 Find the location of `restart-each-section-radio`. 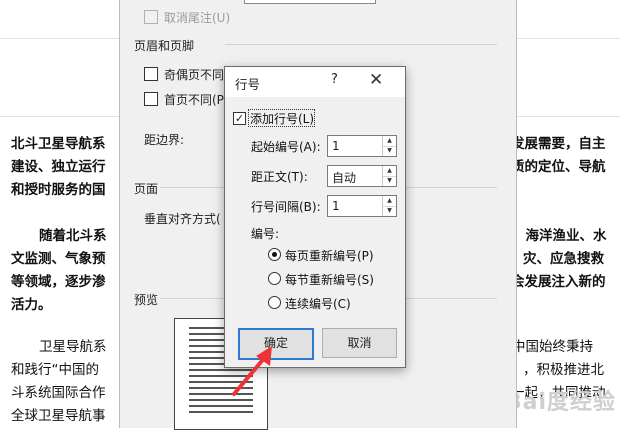

restart-each-section-radio is located at coordinates (274, 278).